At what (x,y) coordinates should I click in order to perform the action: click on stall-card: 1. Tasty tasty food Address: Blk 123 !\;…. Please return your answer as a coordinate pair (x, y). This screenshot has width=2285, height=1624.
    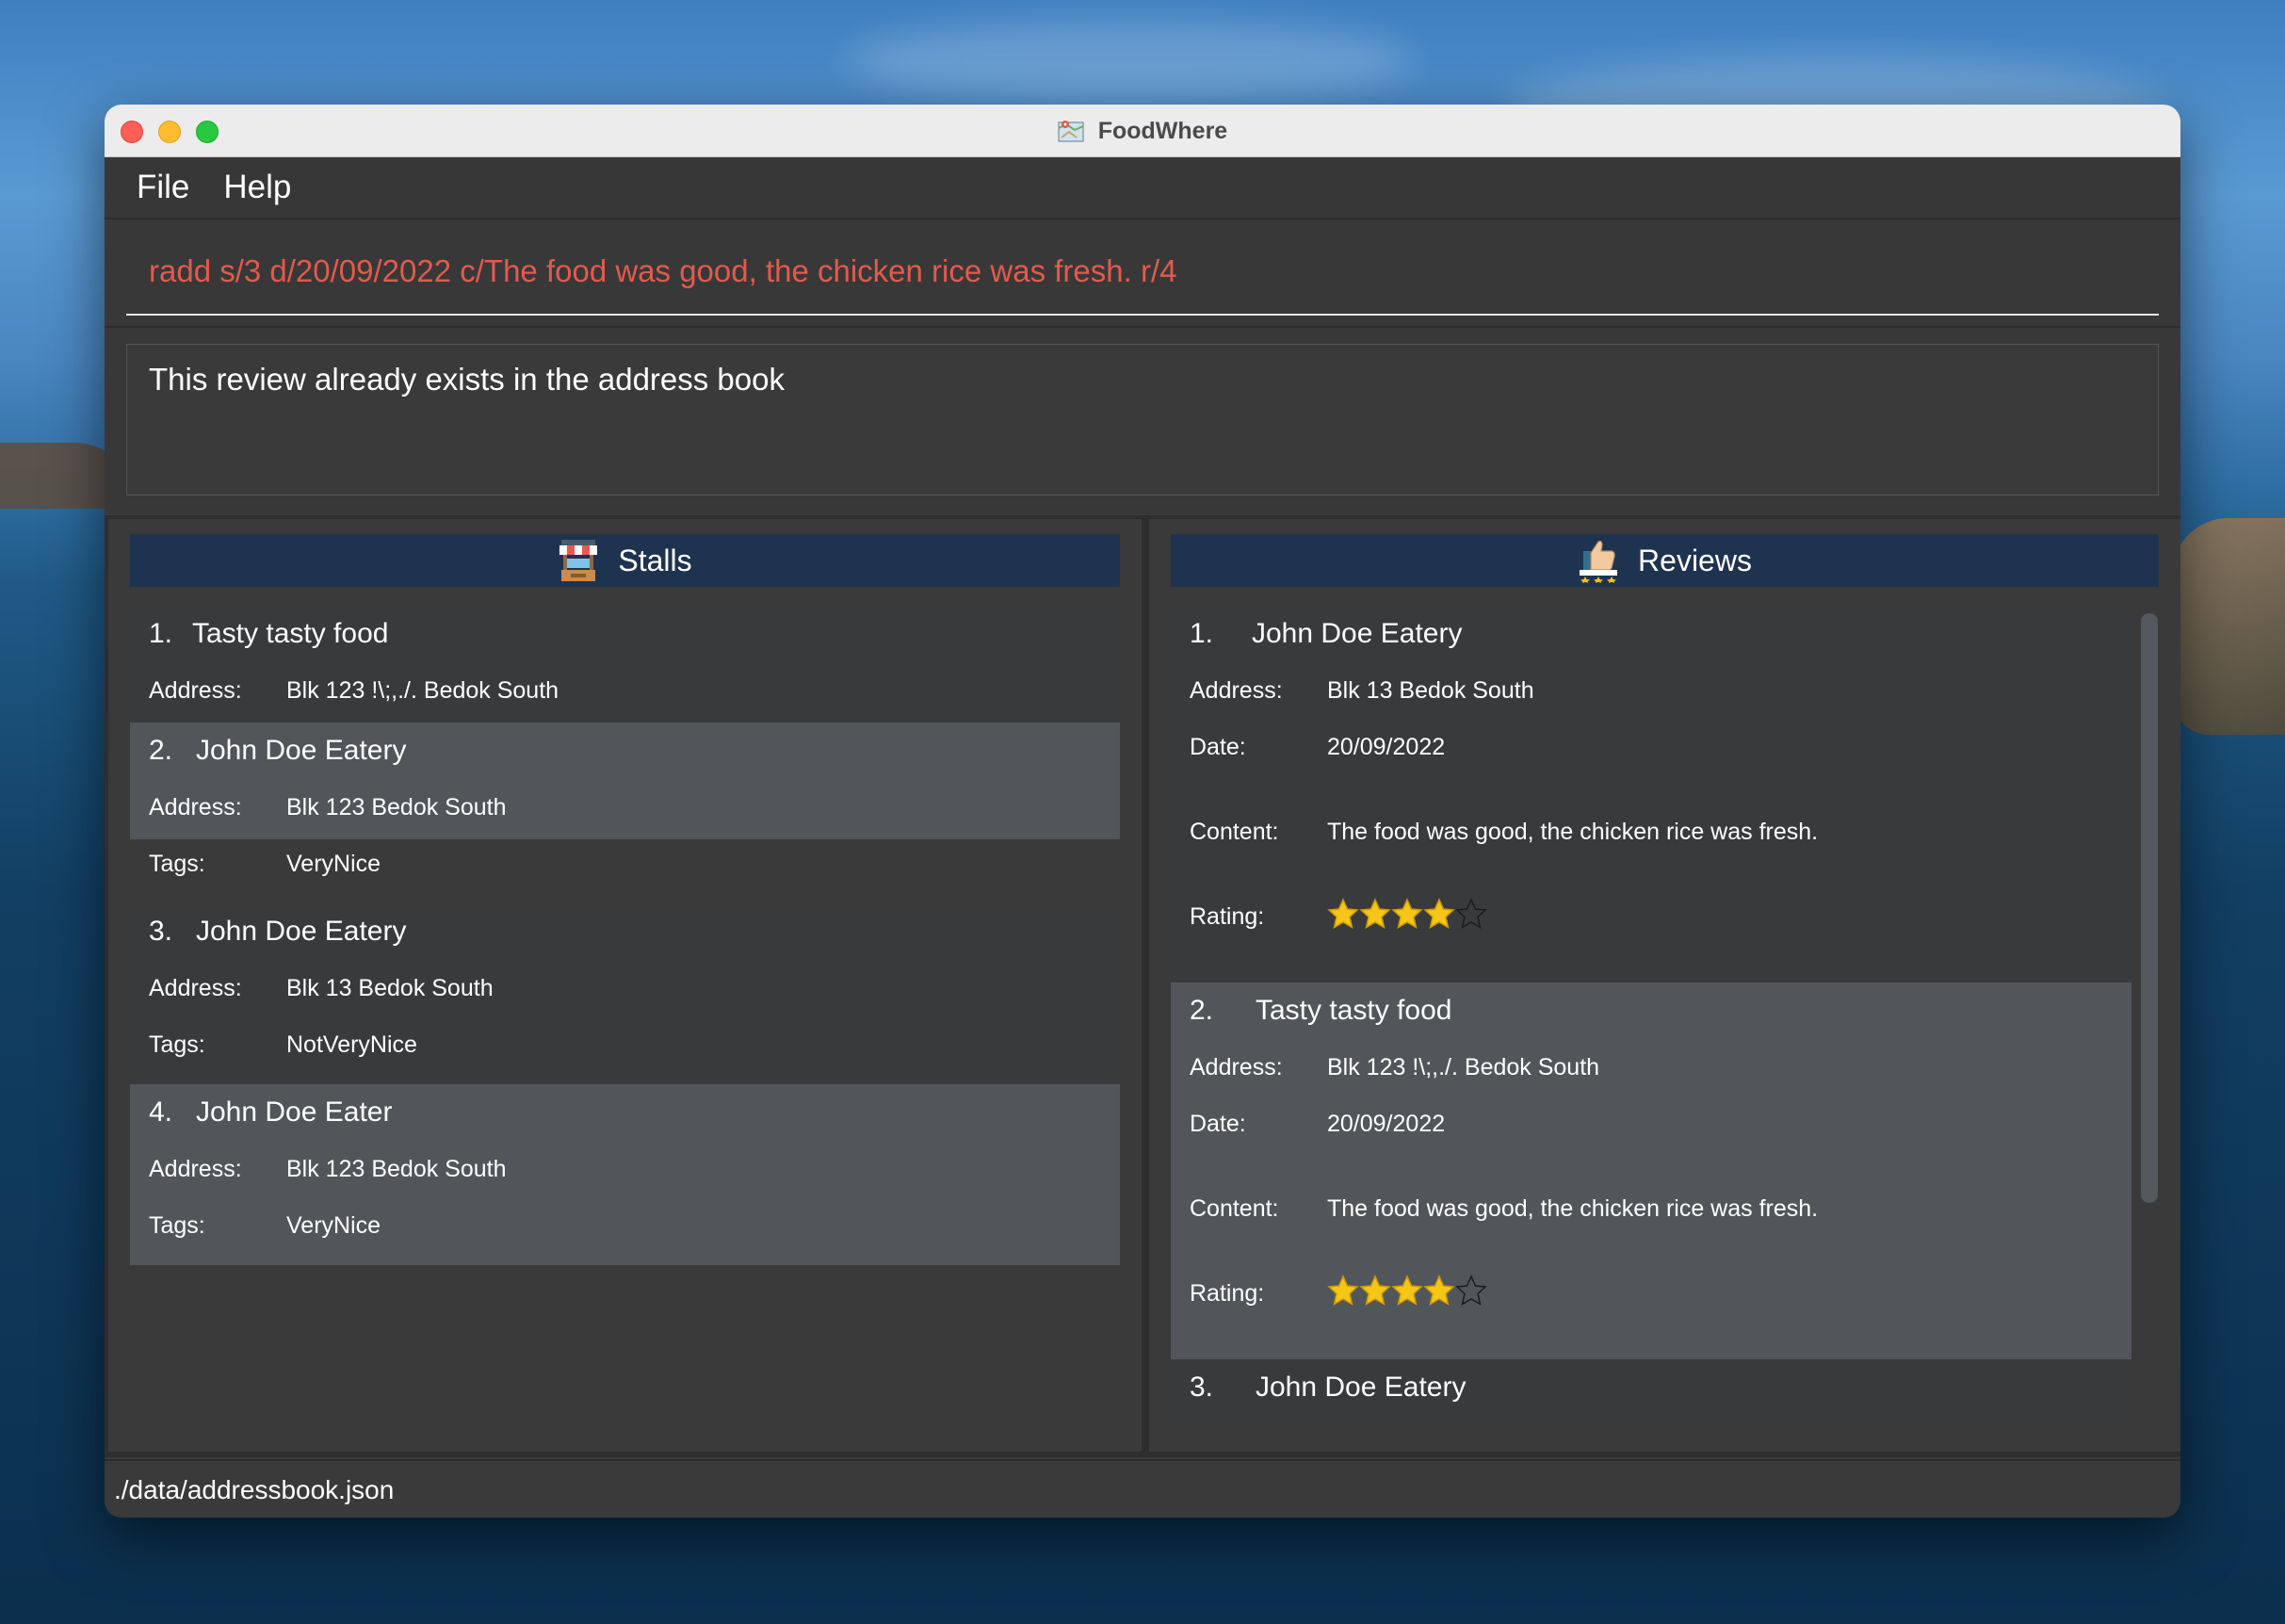
    Looking at the image, I should click on (625, 664).